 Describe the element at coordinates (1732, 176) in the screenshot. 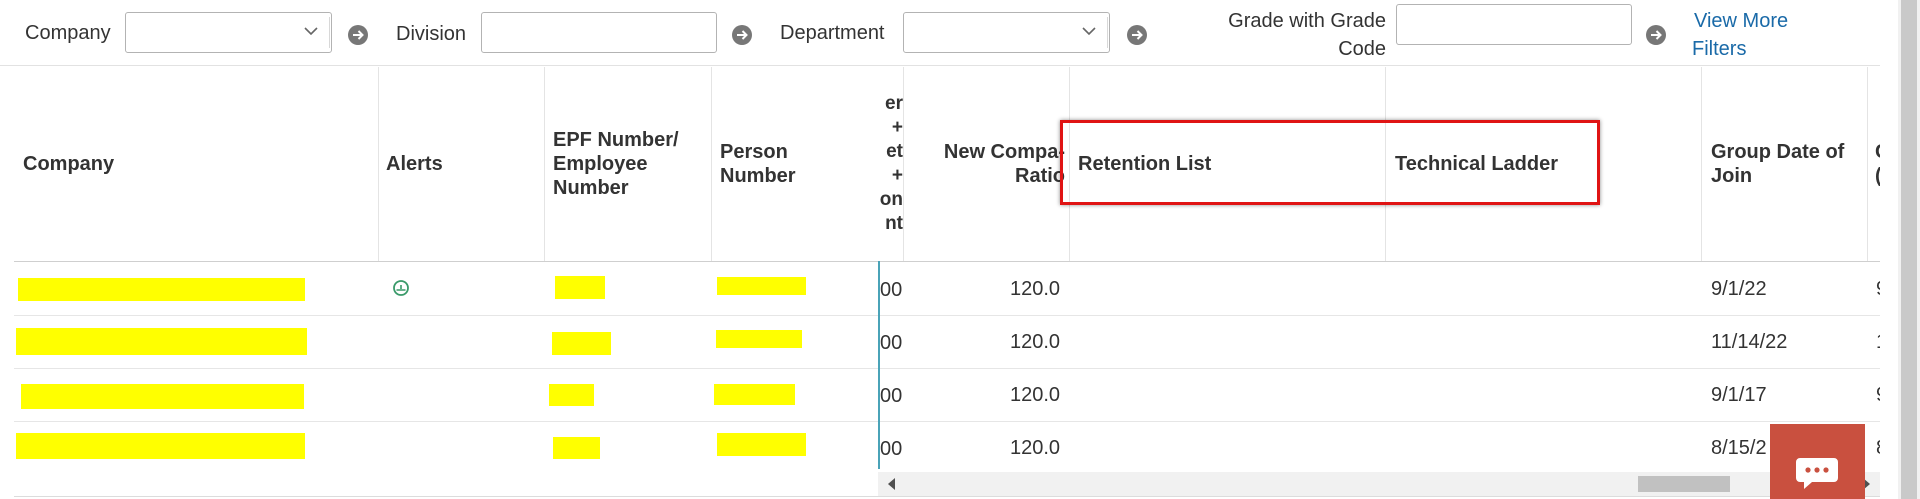

I see `header-groupdate-line2: Join` at that location.